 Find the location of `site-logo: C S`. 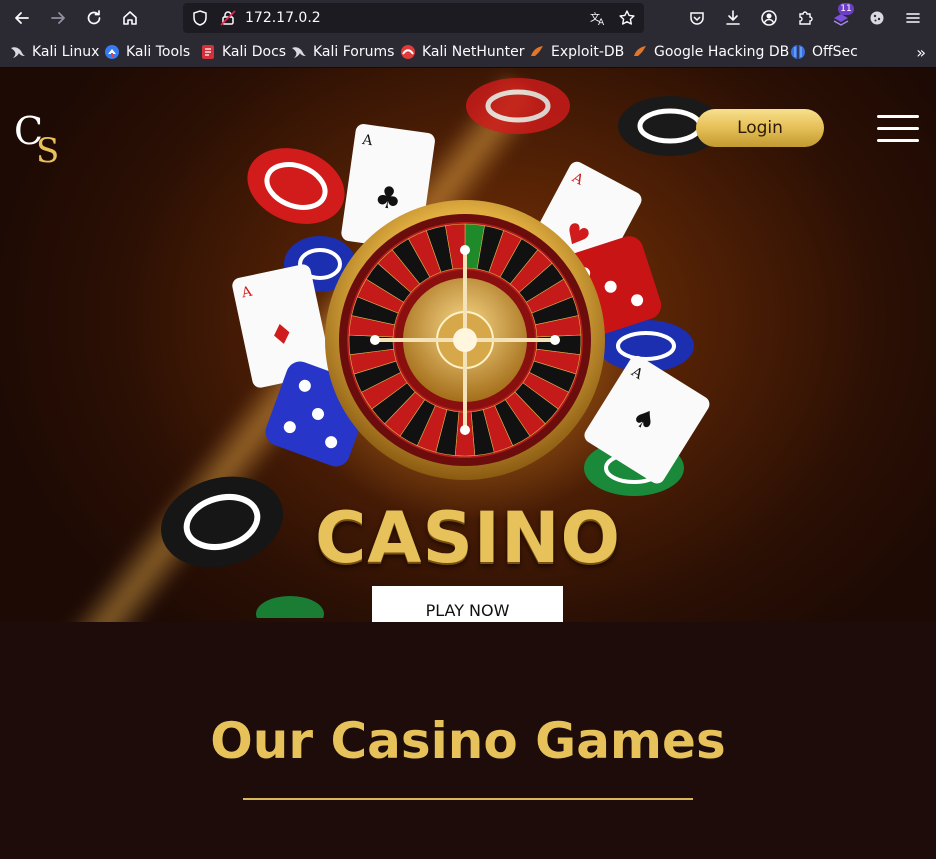

site-logo: C S is located at coordinates (41, 137).